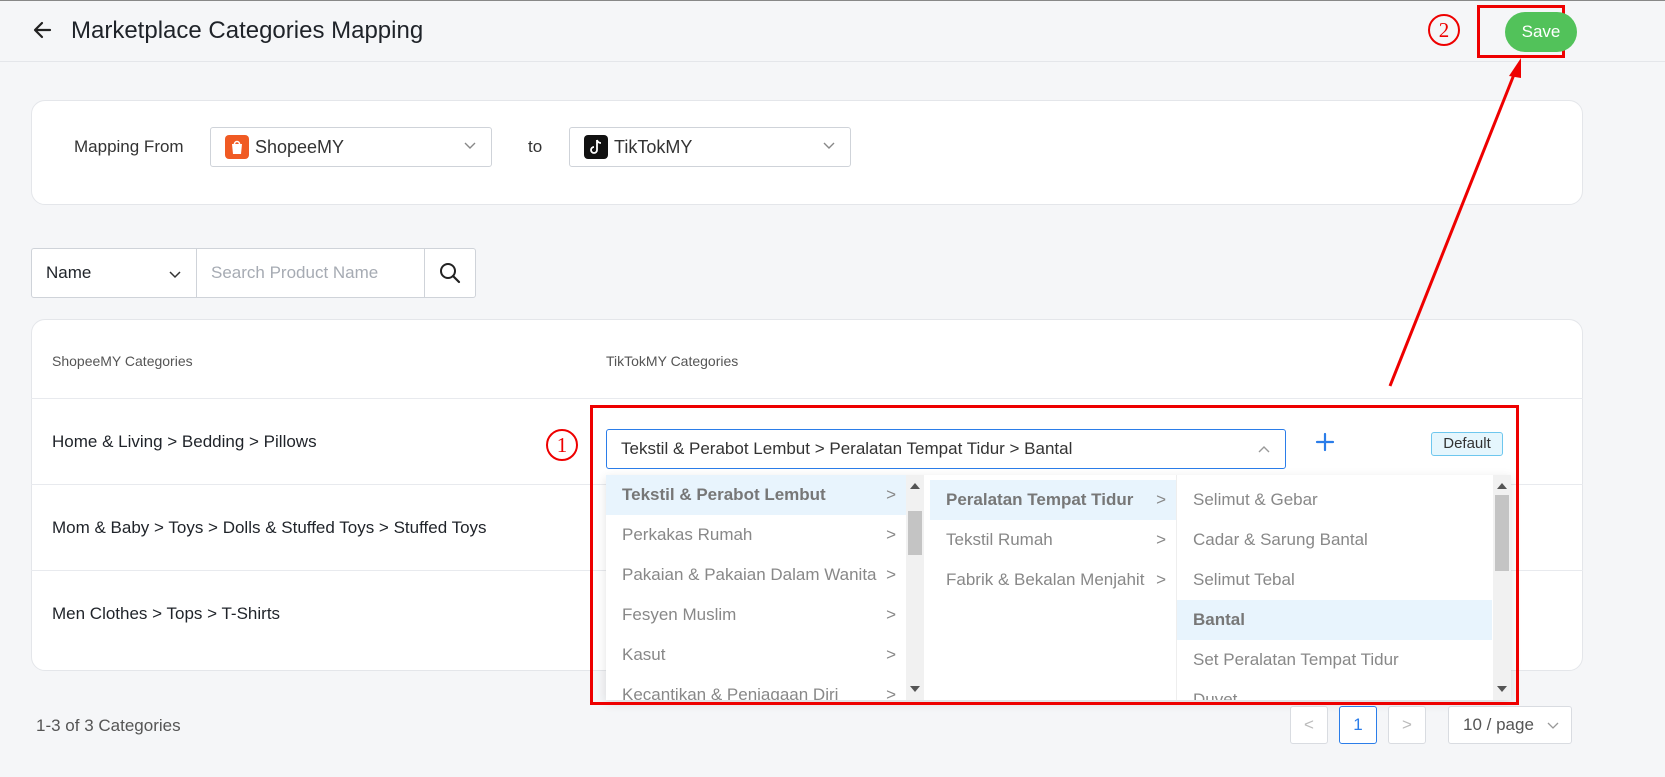  I want to click on mapping-from-value: ShopeeMY, so click(300, 146).